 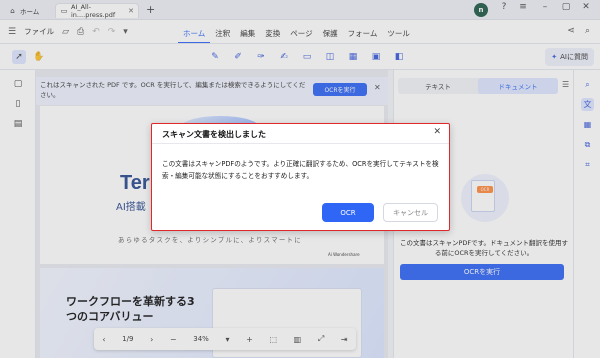 What do you see at coordinates (348, 212) in the screenshot?
I see `dialog-ocr-button: OCR` at bounding box center [348, 212].